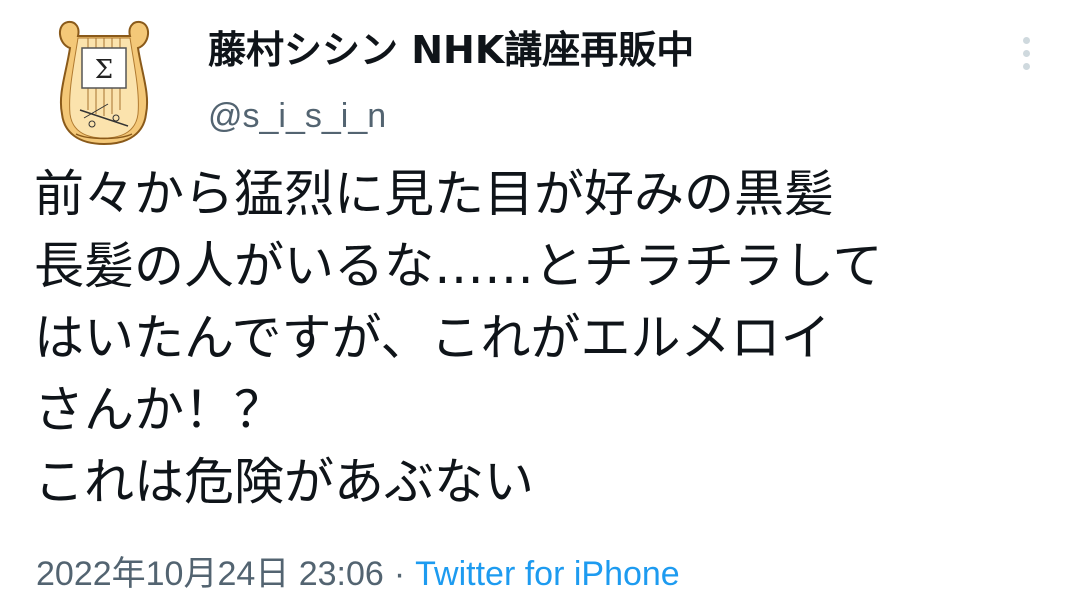 This screenshot has height=615, width=1080. I want to click on lyre-sigma-icon: Σ, so click(104, 83).